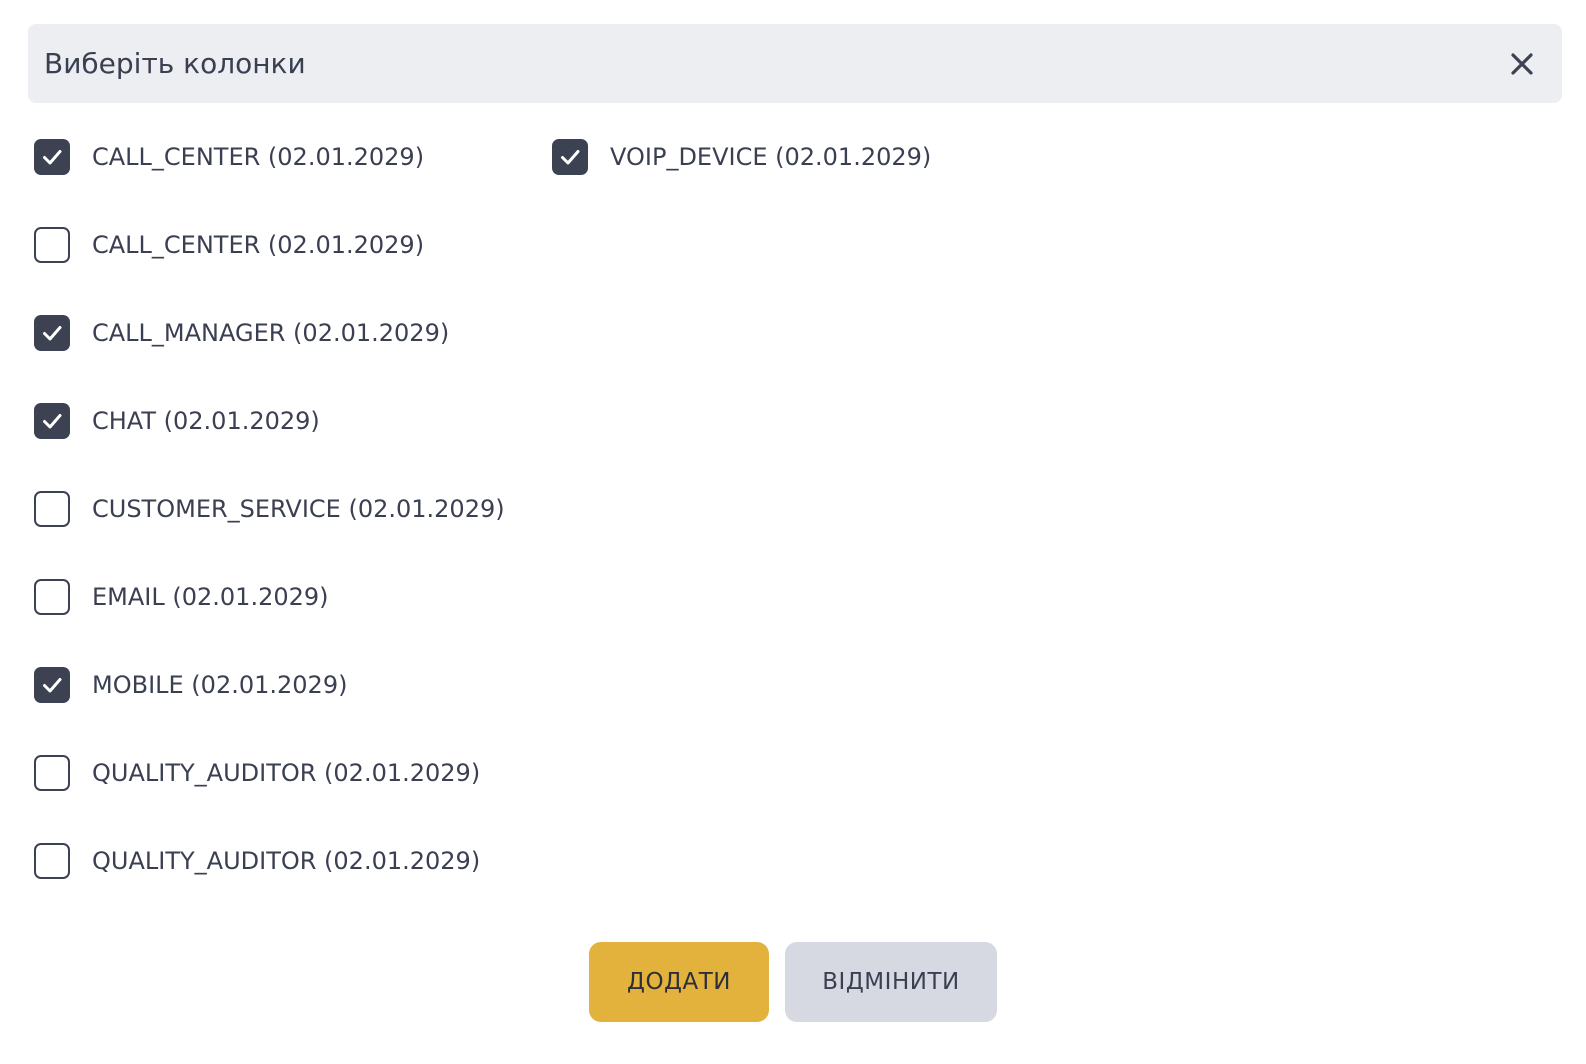  What do you see at coordinates (891, 982) in the screenshot?
I see `cancel-button: ВІДМІНИТИ` at bounding box center [891, 982].